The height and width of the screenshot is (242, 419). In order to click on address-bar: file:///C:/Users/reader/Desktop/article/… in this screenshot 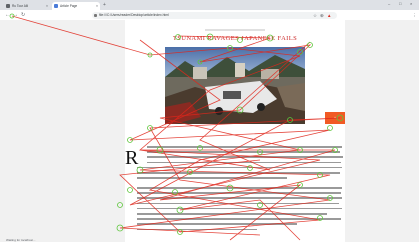, I will do `click(214, 15)`.